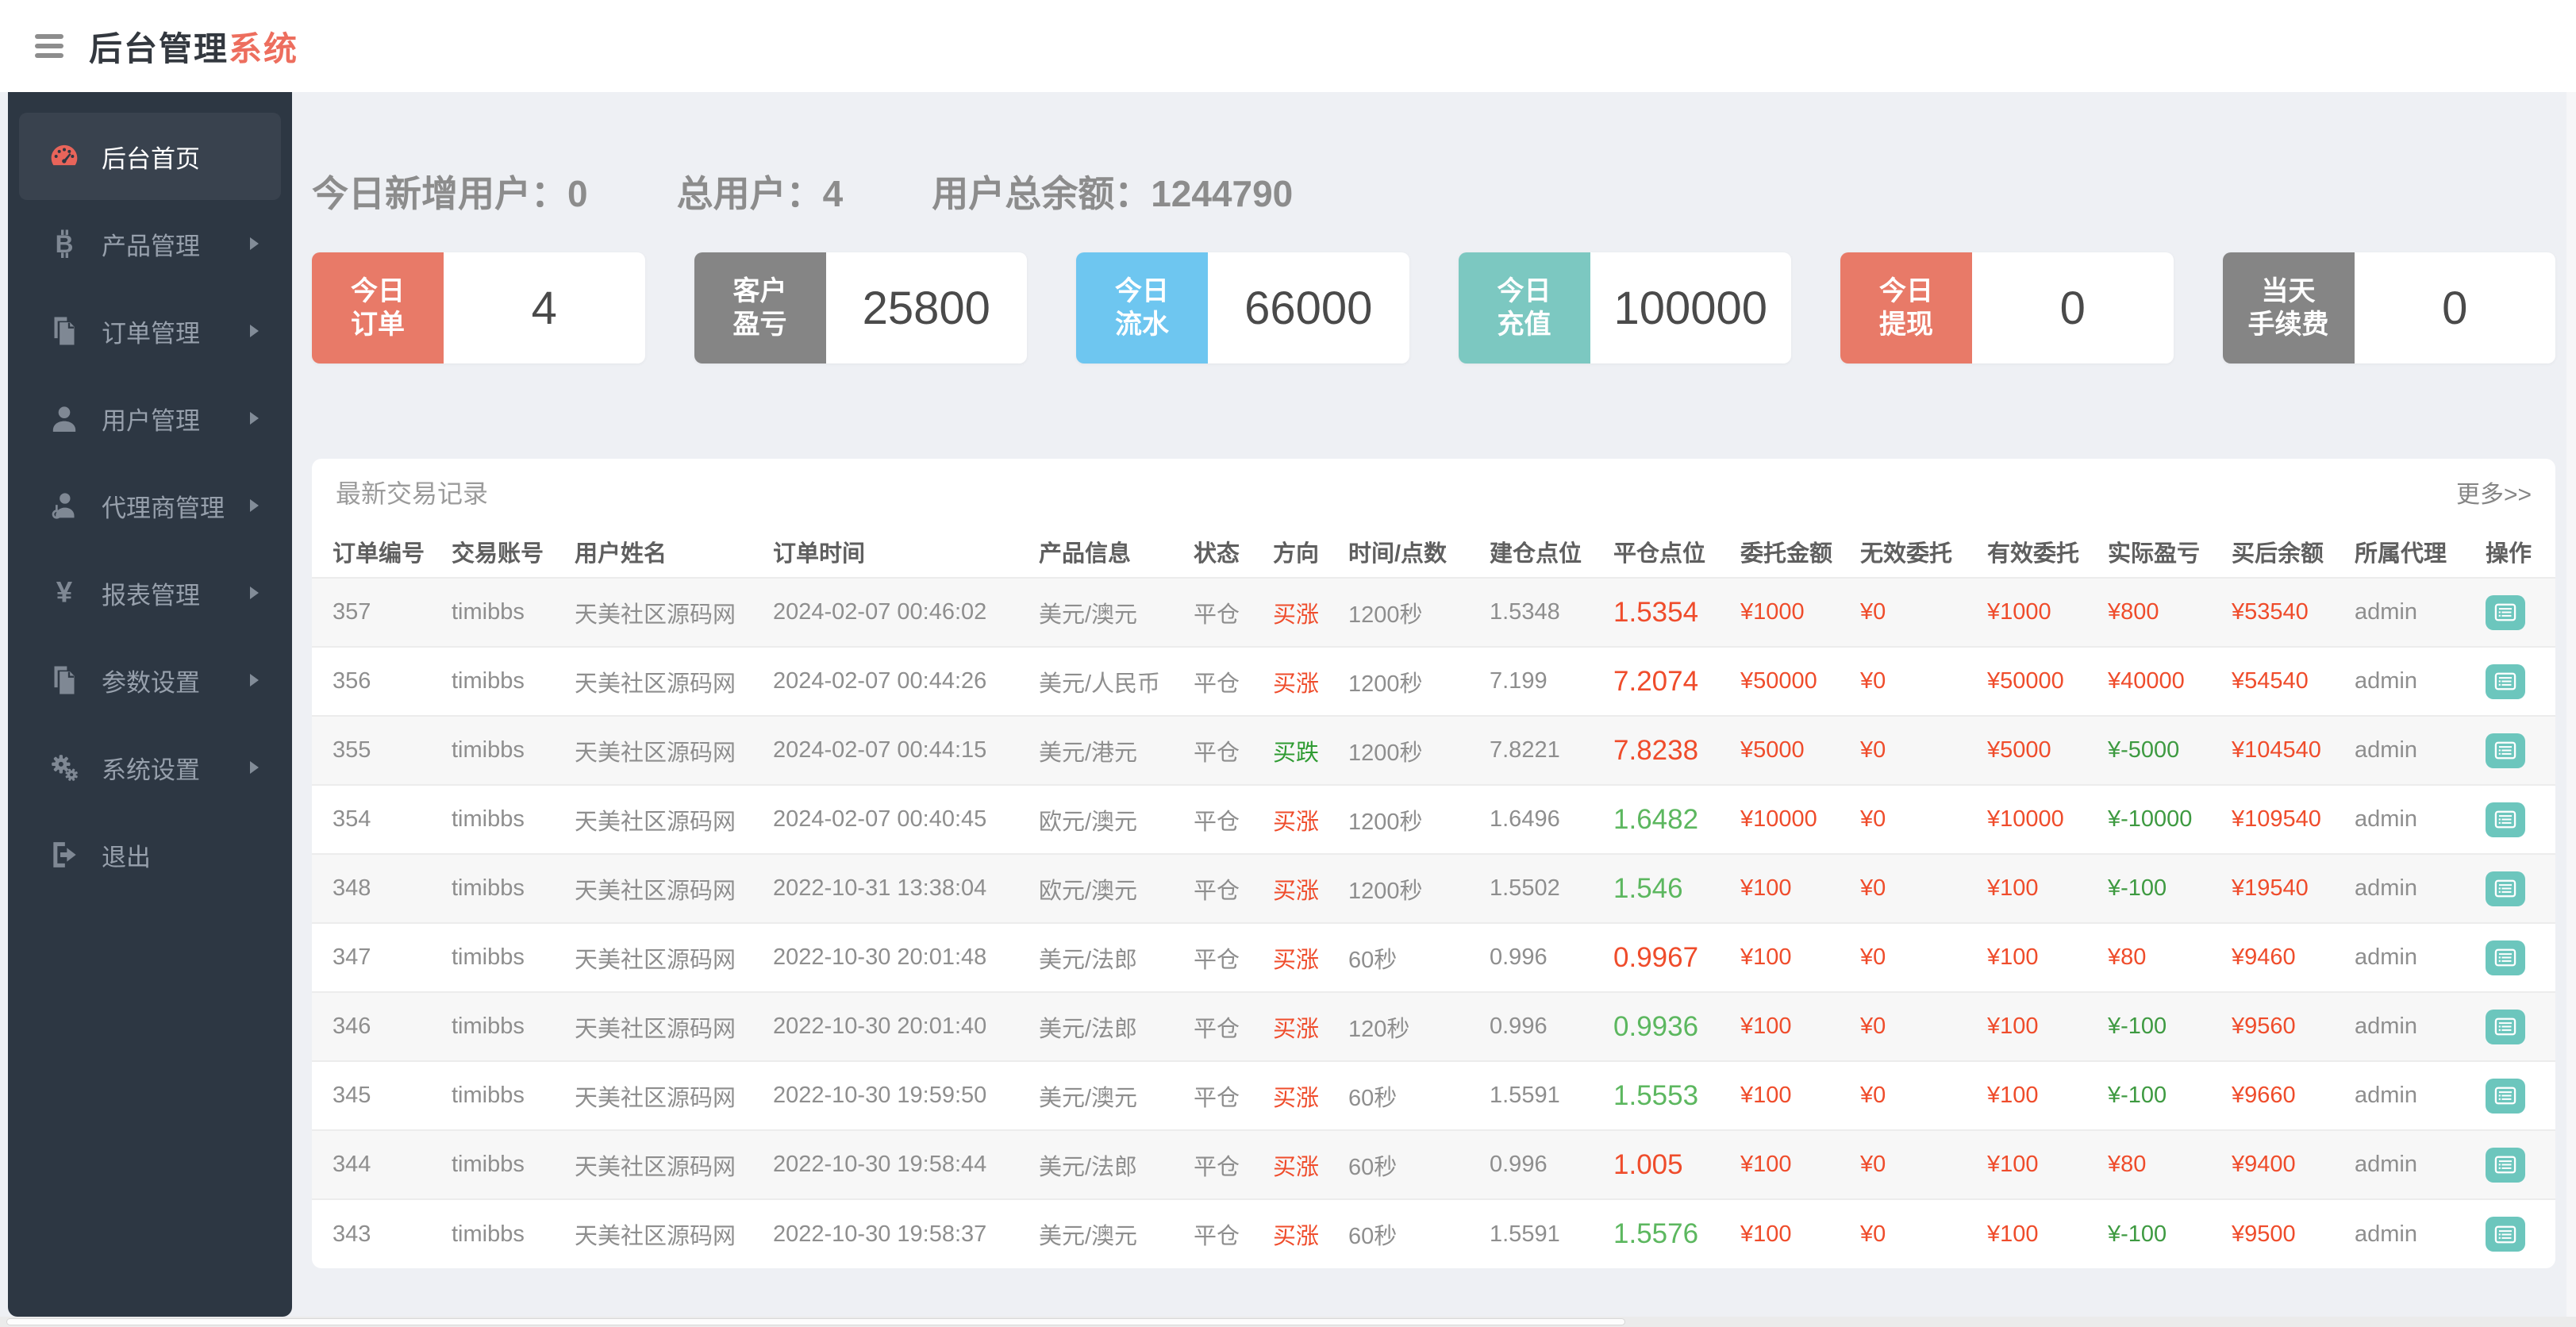 The width and height of the screenshot is (2576, 1327). What do you see at coordinates (2133, 612) in the screenshot?
I see `cell-profit: ¥800` at bounding box center [2133, 612].